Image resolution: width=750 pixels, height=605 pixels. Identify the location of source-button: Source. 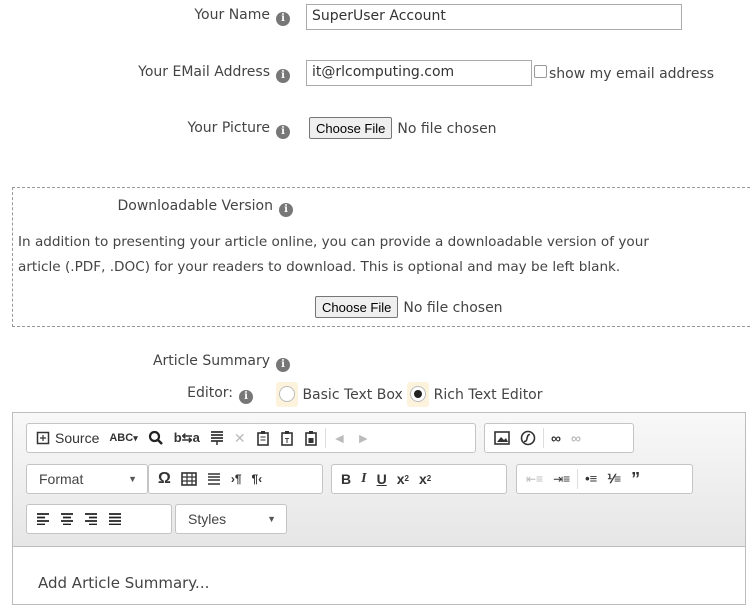
(67, 438).